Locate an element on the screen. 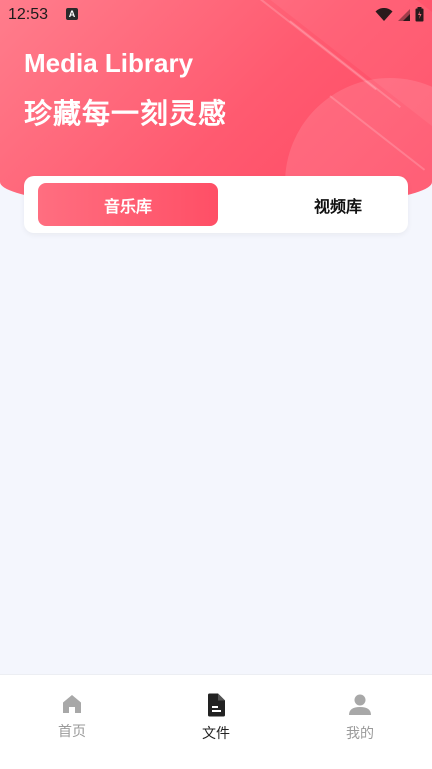 Image resolution: width=432 pixels, height=769 pixels. nav-item-home: 首页 is located at coordinates (72, 717).